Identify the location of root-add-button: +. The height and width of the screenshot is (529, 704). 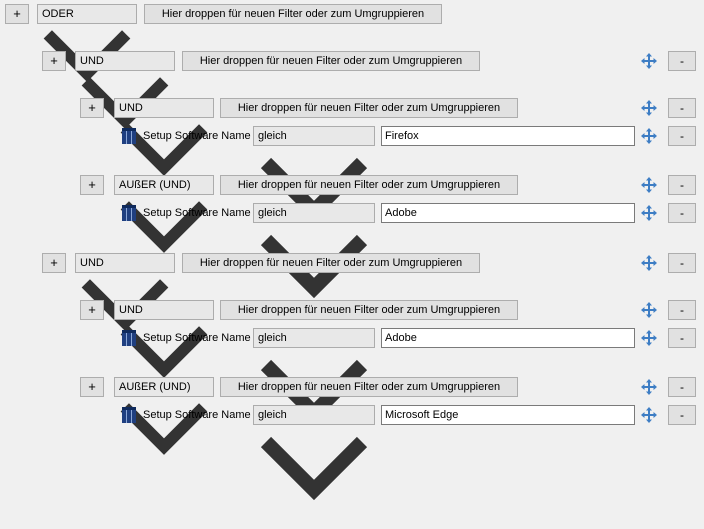
(17, 14).